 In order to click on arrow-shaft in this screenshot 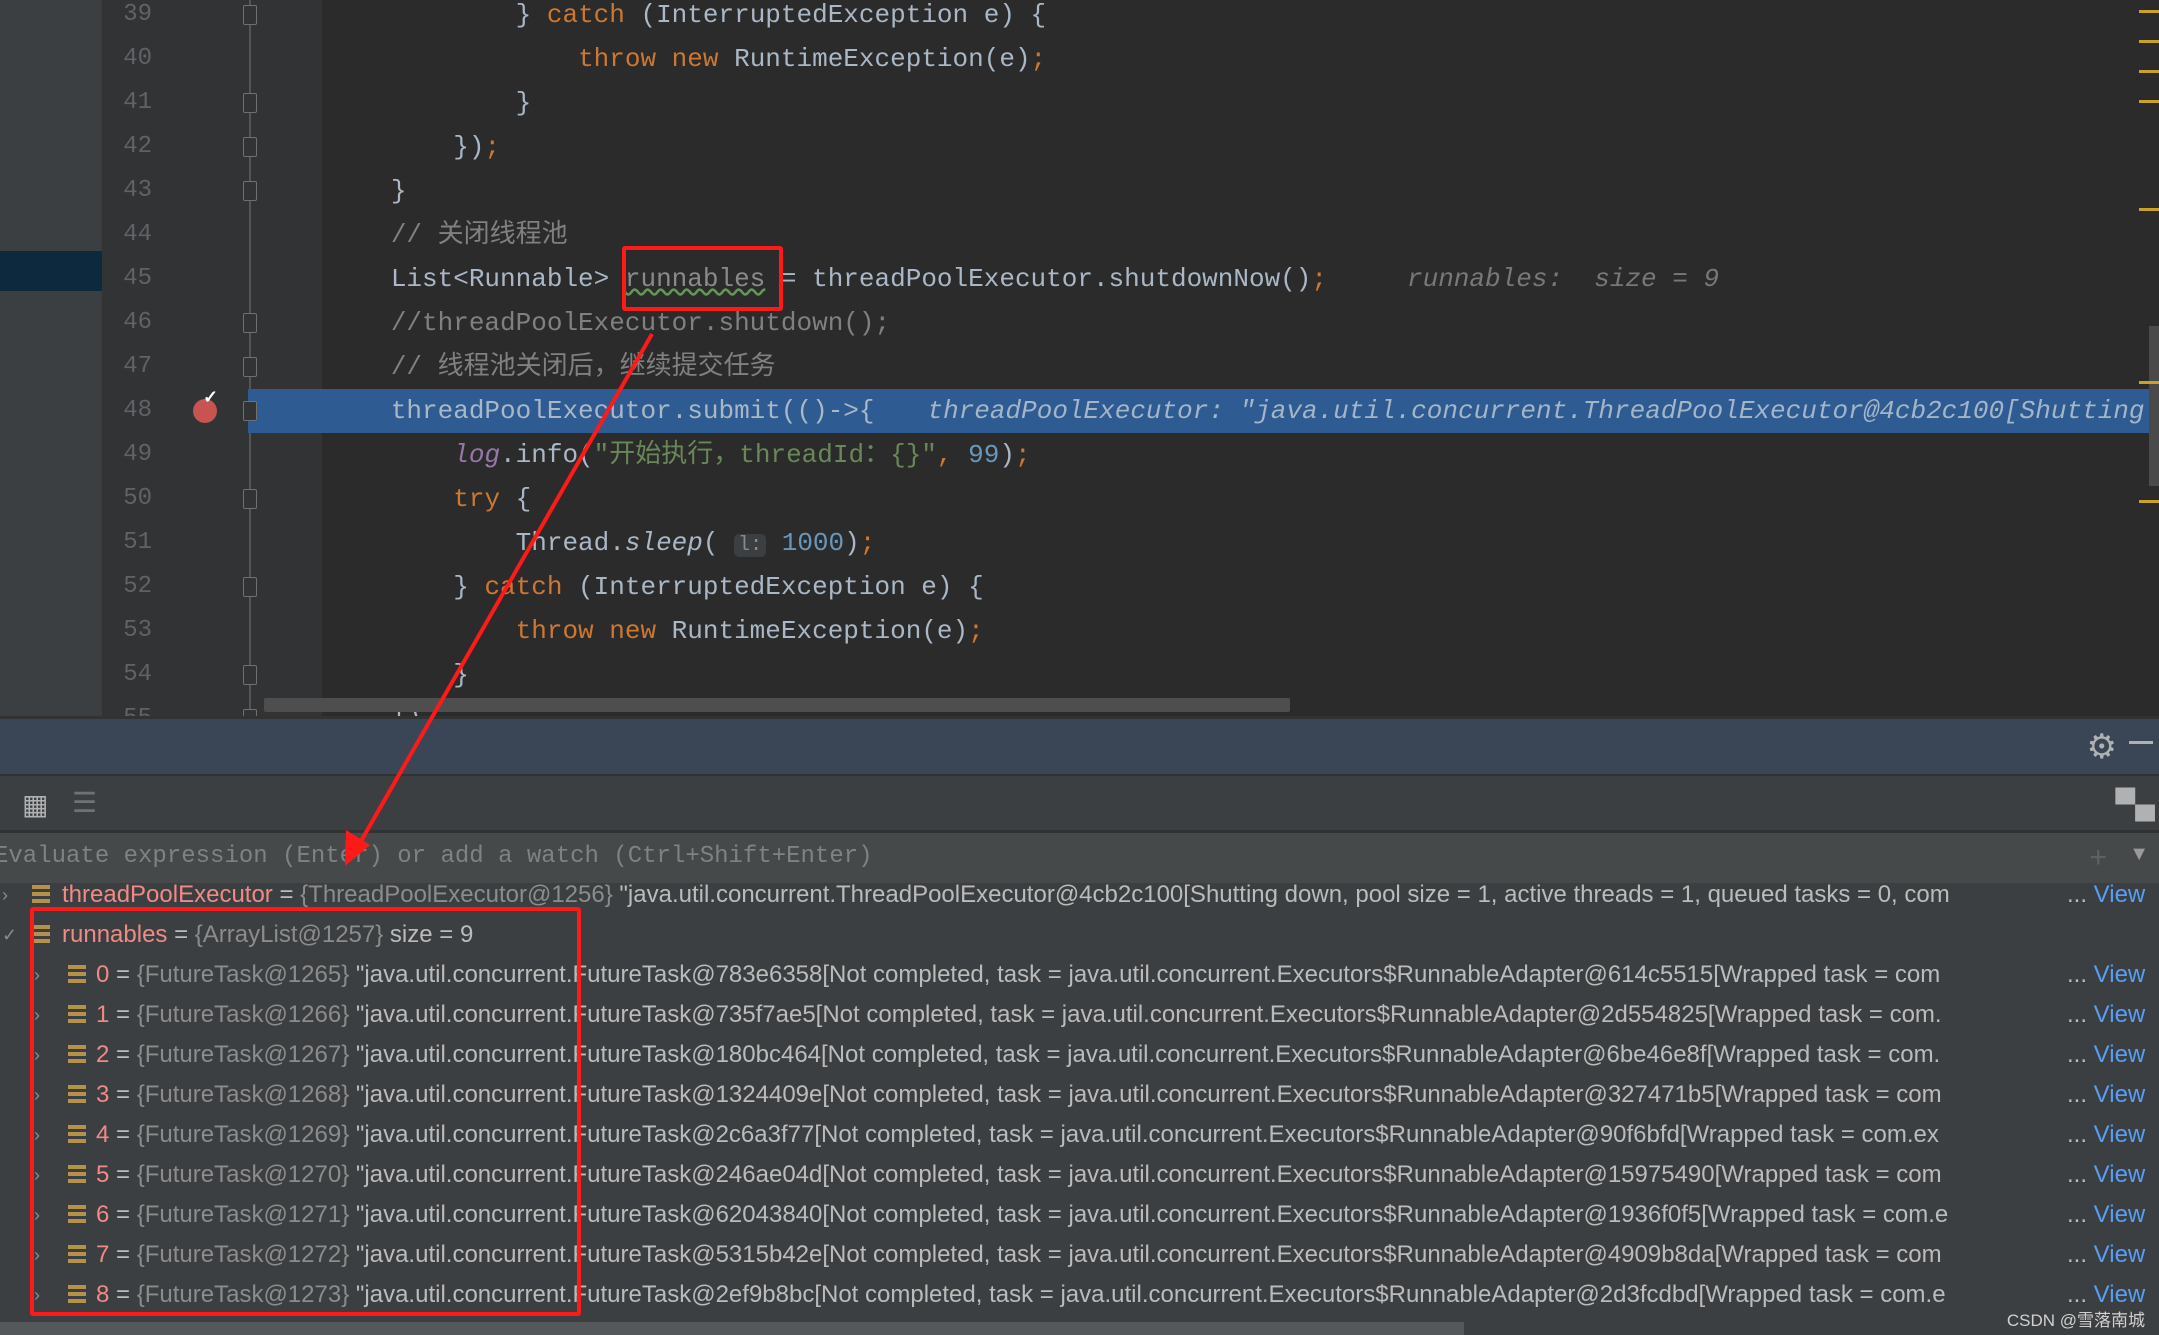, I will do `click(504, 591)`.